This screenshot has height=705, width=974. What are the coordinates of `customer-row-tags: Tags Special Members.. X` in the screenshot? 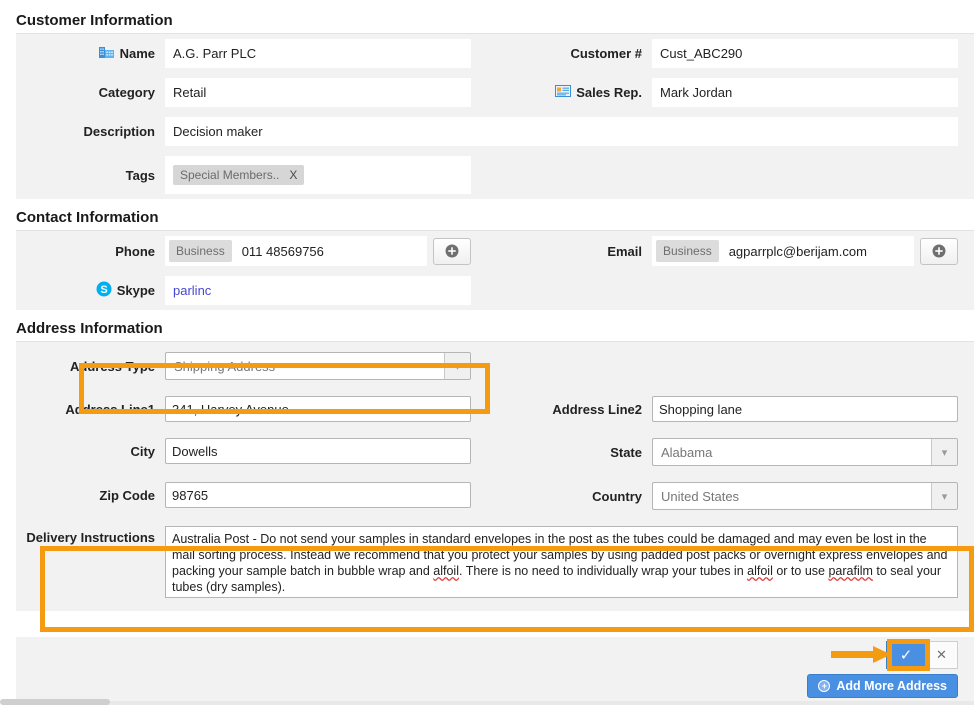 It's located at (487, 175).